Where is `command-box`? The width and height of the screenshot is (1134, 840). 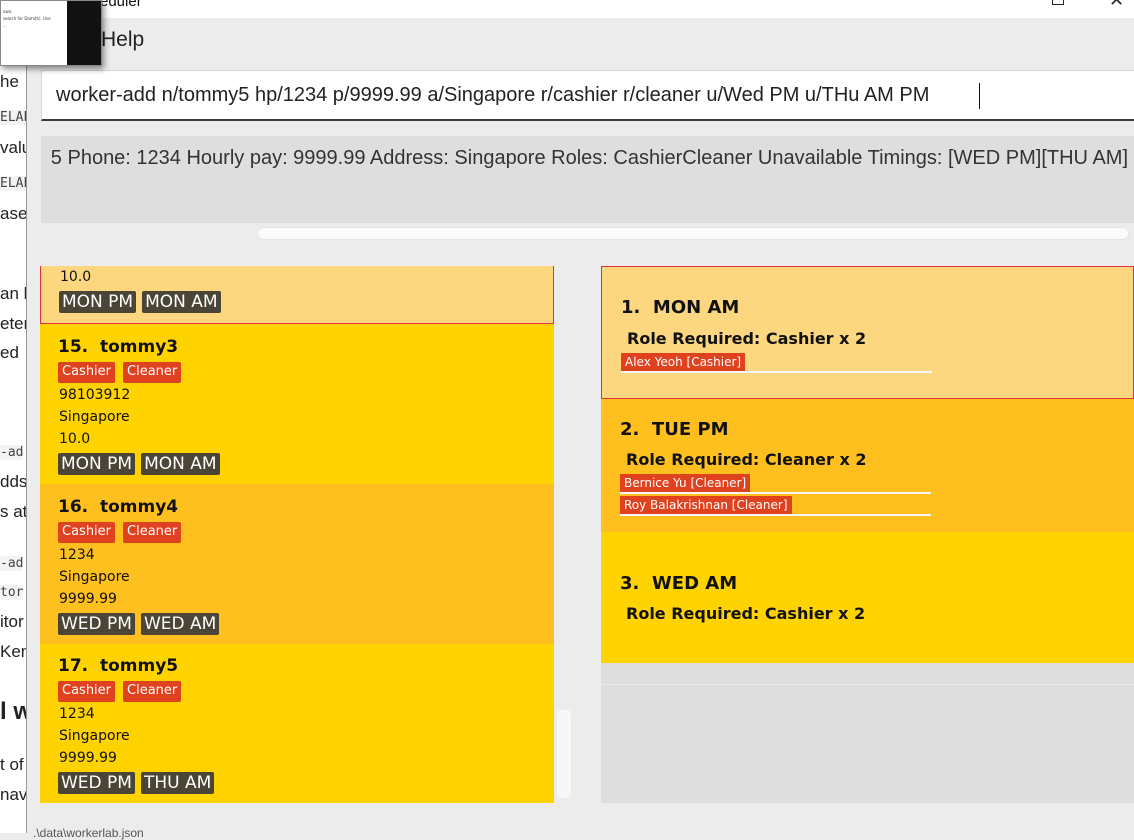
command-box is located at coordinates (587, 95).